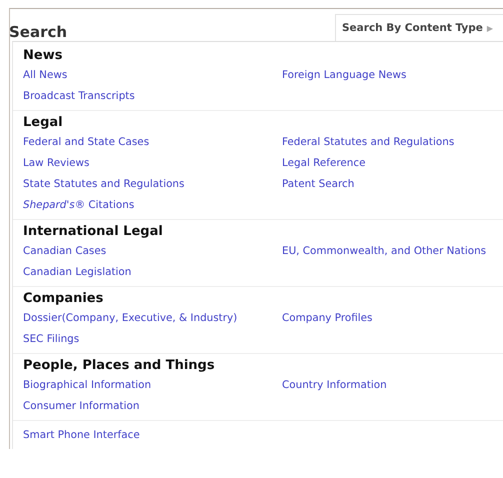  Describe the element at coordinates (56, 163) in the screenshot. I see `category-link: Law Reviews` at that location.